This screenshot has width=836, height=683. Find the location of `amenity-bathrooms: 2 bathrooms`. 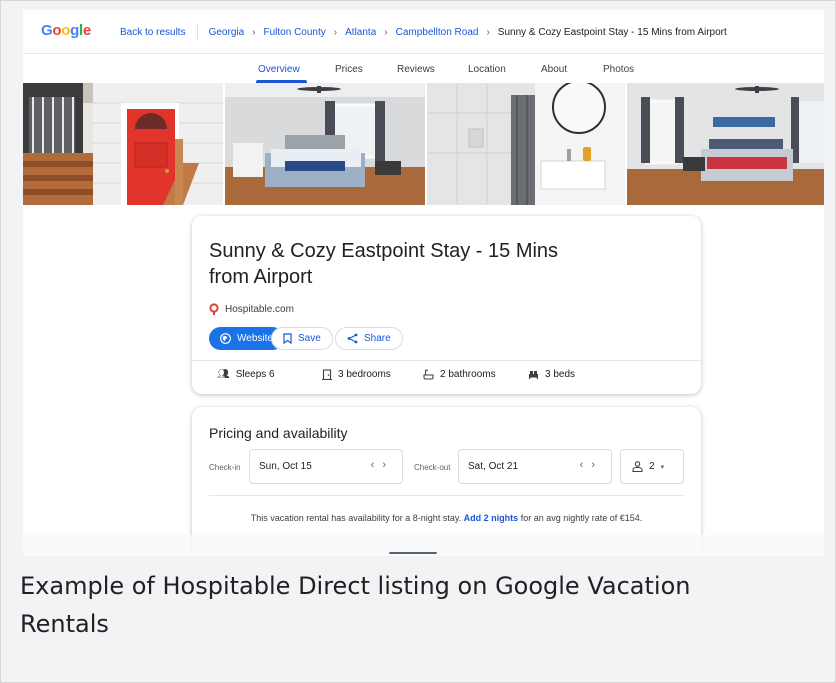

amenity-bathrooms: 2 bathrooms is located at coordinates (459, 374).